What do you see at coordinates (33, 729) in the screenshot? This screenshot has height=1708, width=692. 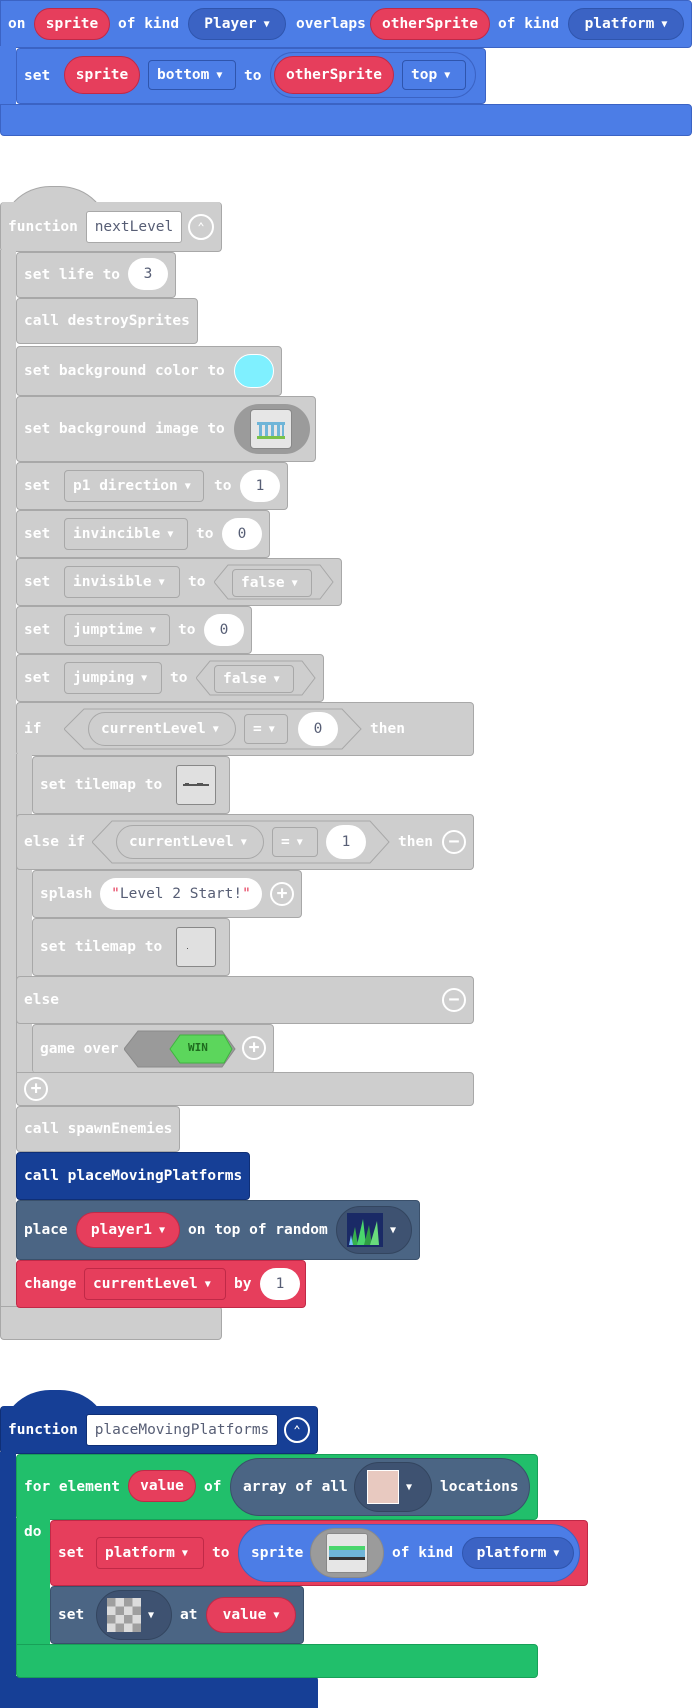 I see `if-label: if` at bounding box center [33, 729].